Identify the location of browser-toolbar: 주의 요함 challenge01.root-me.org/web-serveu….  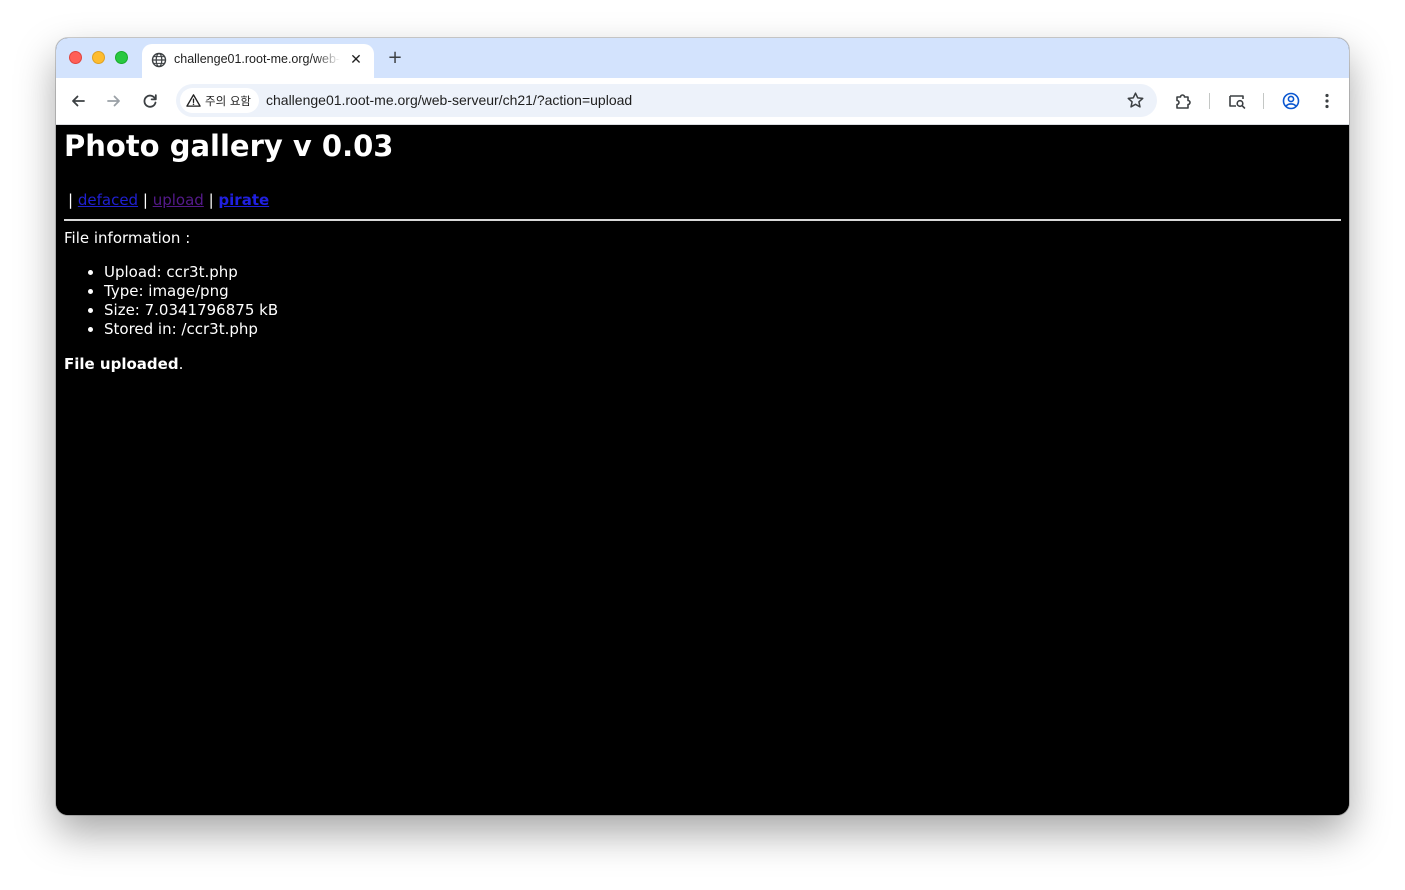
(702, 101).